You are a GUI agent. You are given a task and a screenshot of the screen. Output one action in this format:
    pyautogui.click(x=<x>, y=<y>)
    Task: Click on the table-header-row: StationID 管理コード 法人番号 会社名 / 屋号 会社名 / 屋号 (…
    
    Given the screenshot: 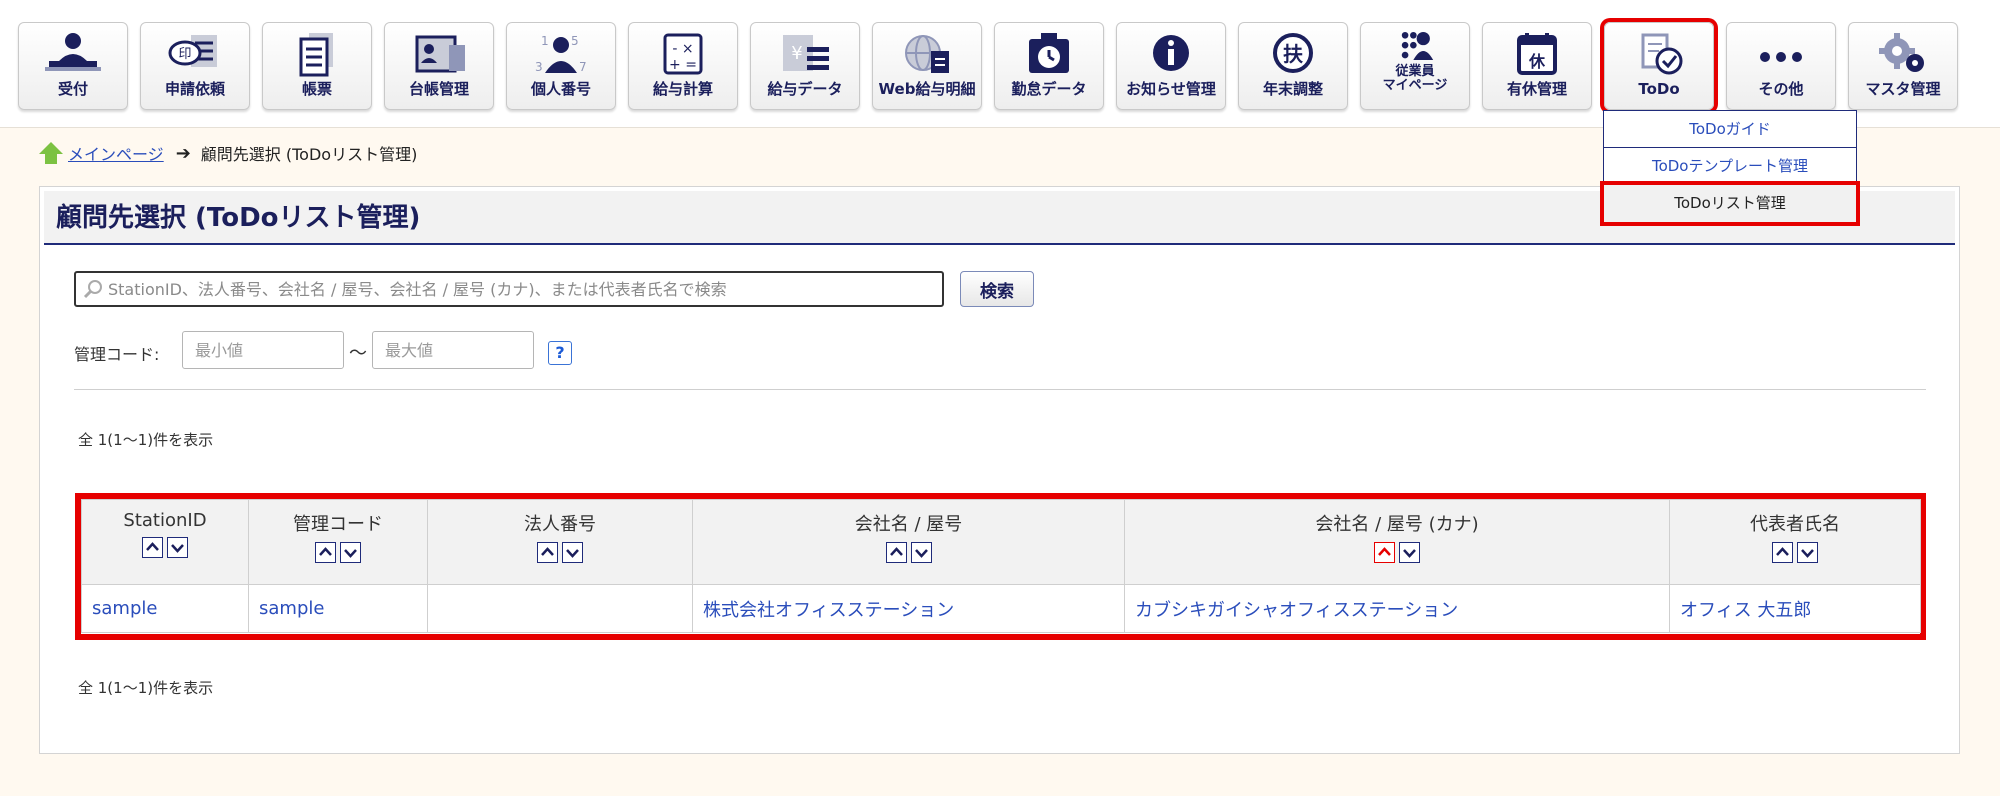 What is the action you would take?
    pyautogui.click(x=1001, y=542)
    